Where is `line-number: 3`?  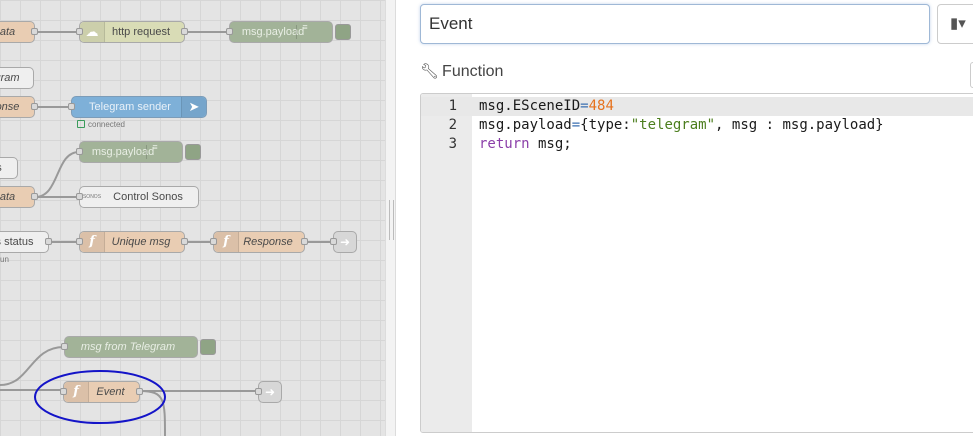
line-number: 3 is located at coordinates (452, 144).